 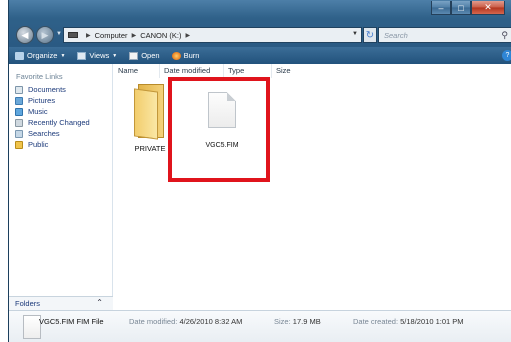 I want to click on open-icon, so click(x=134, y=55).